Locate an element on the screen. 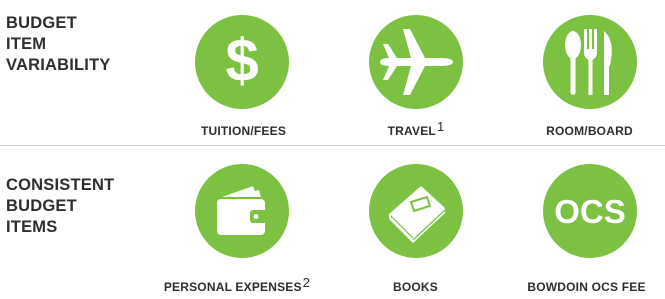  book-icon is located at coordinates (416, 211).